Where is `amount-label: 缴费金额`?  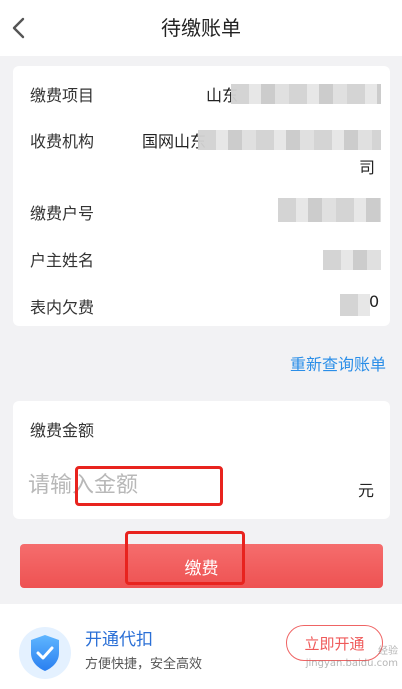 amount-label: 缴费金额 is located at coordinates (62, 430).